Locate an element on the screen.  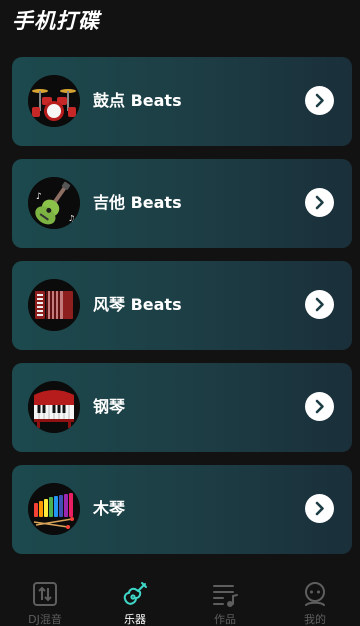
tab-label: 作品 is located at coordinates (225, 619).